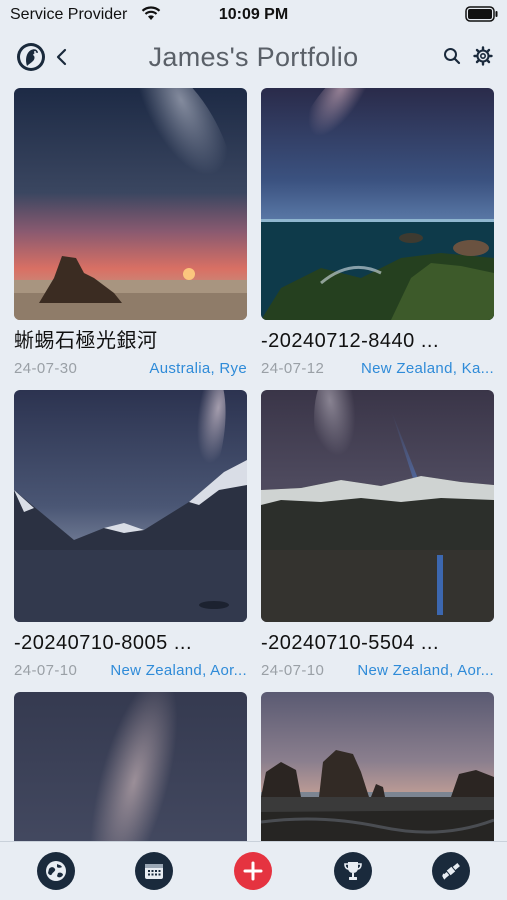 The width and height of the screenshot is (507, 900). What do you see at coordinates (483, 56) in the screenshot?
I see `settings-gear-icon` at bounding box center [483, 56].